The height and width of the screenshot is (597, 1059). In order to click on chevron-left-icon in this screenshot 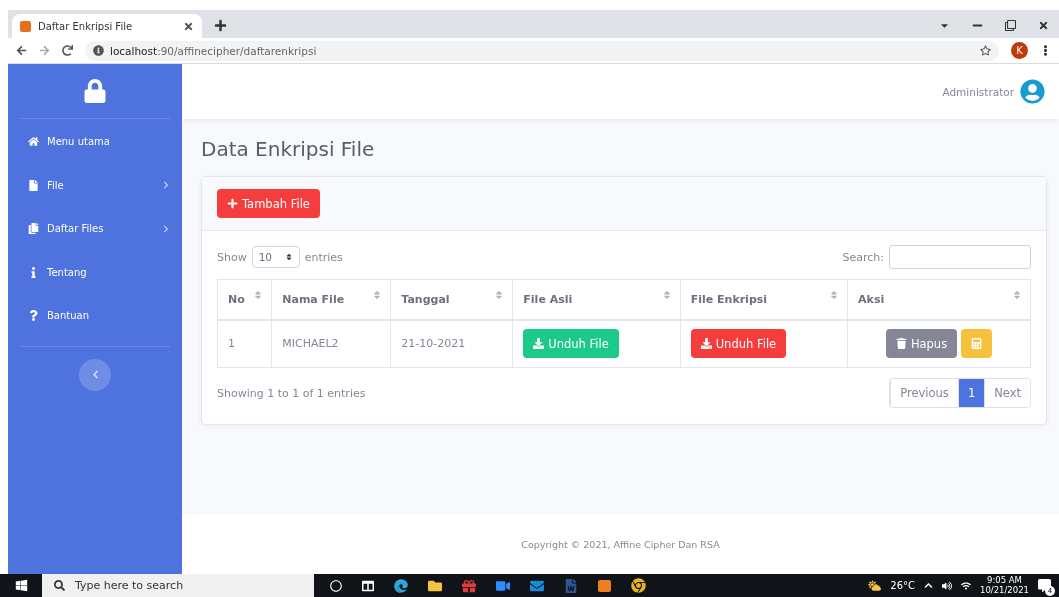, I will do `click(95, 374)`.